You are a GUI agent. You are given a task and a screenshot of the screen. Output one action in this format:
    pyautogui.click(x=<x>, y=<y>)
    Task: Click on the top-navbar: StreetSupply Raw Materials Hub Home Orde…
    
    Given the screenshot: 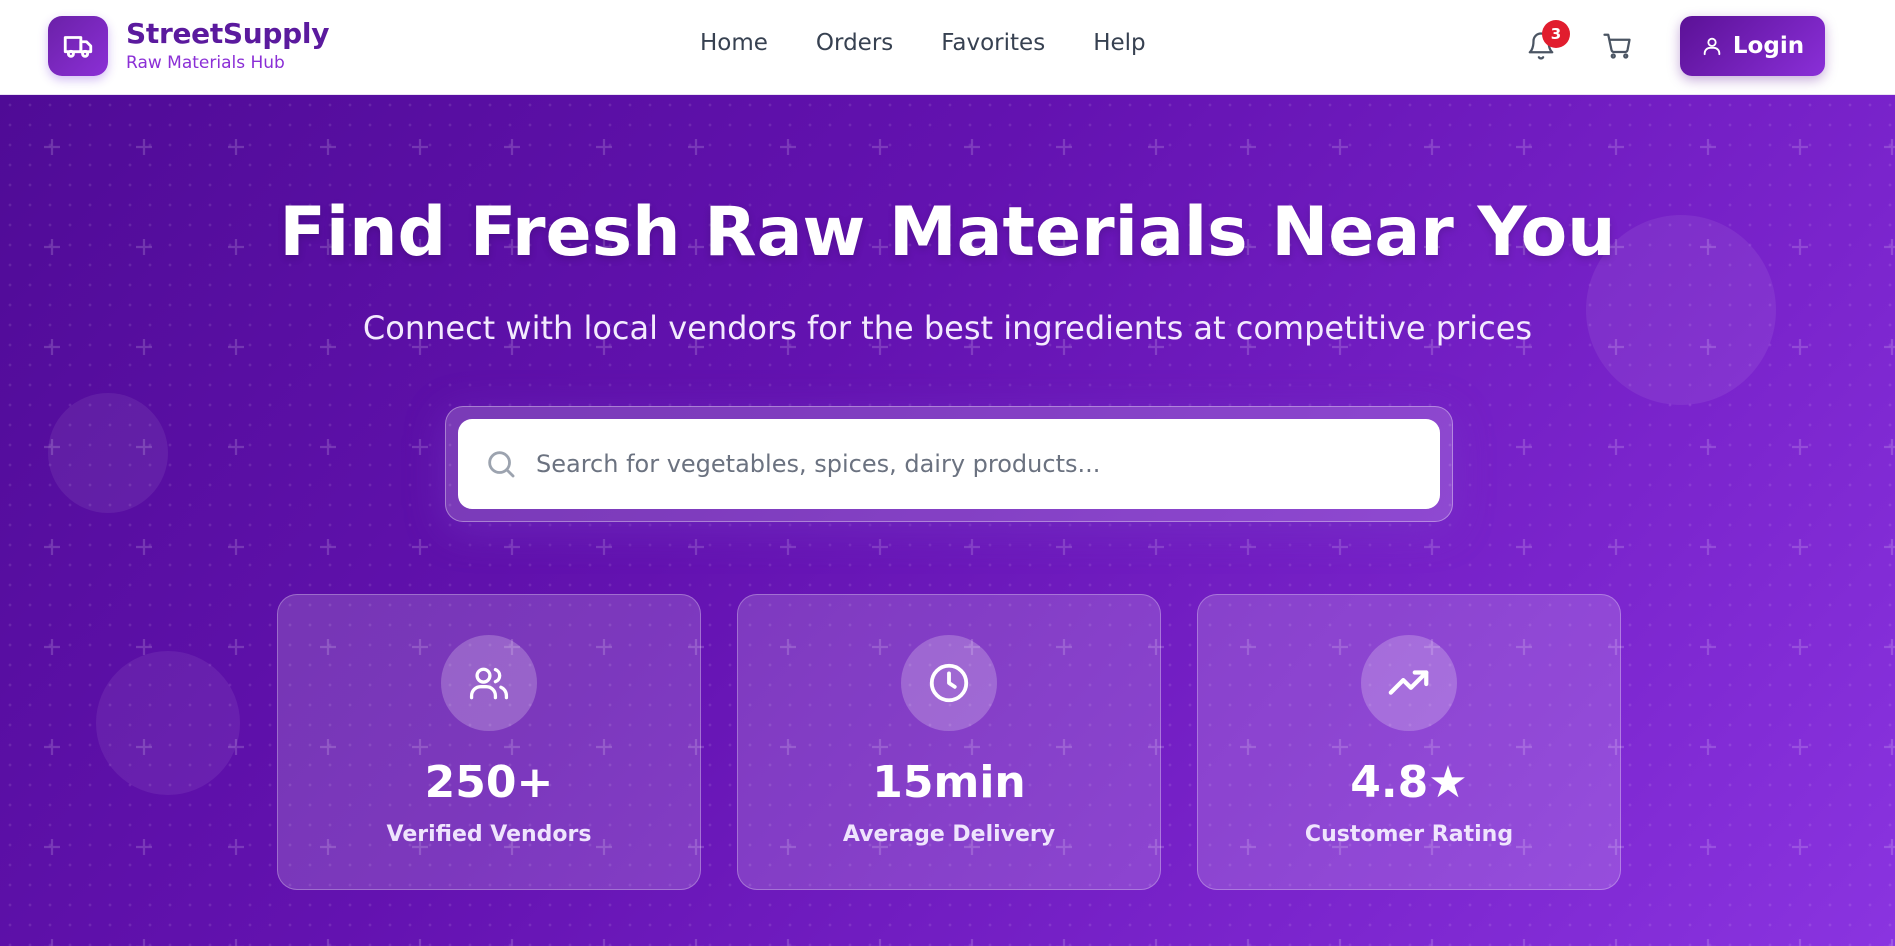 What is the action you would take?
    pyautogui.click(x=947, y=47)
    